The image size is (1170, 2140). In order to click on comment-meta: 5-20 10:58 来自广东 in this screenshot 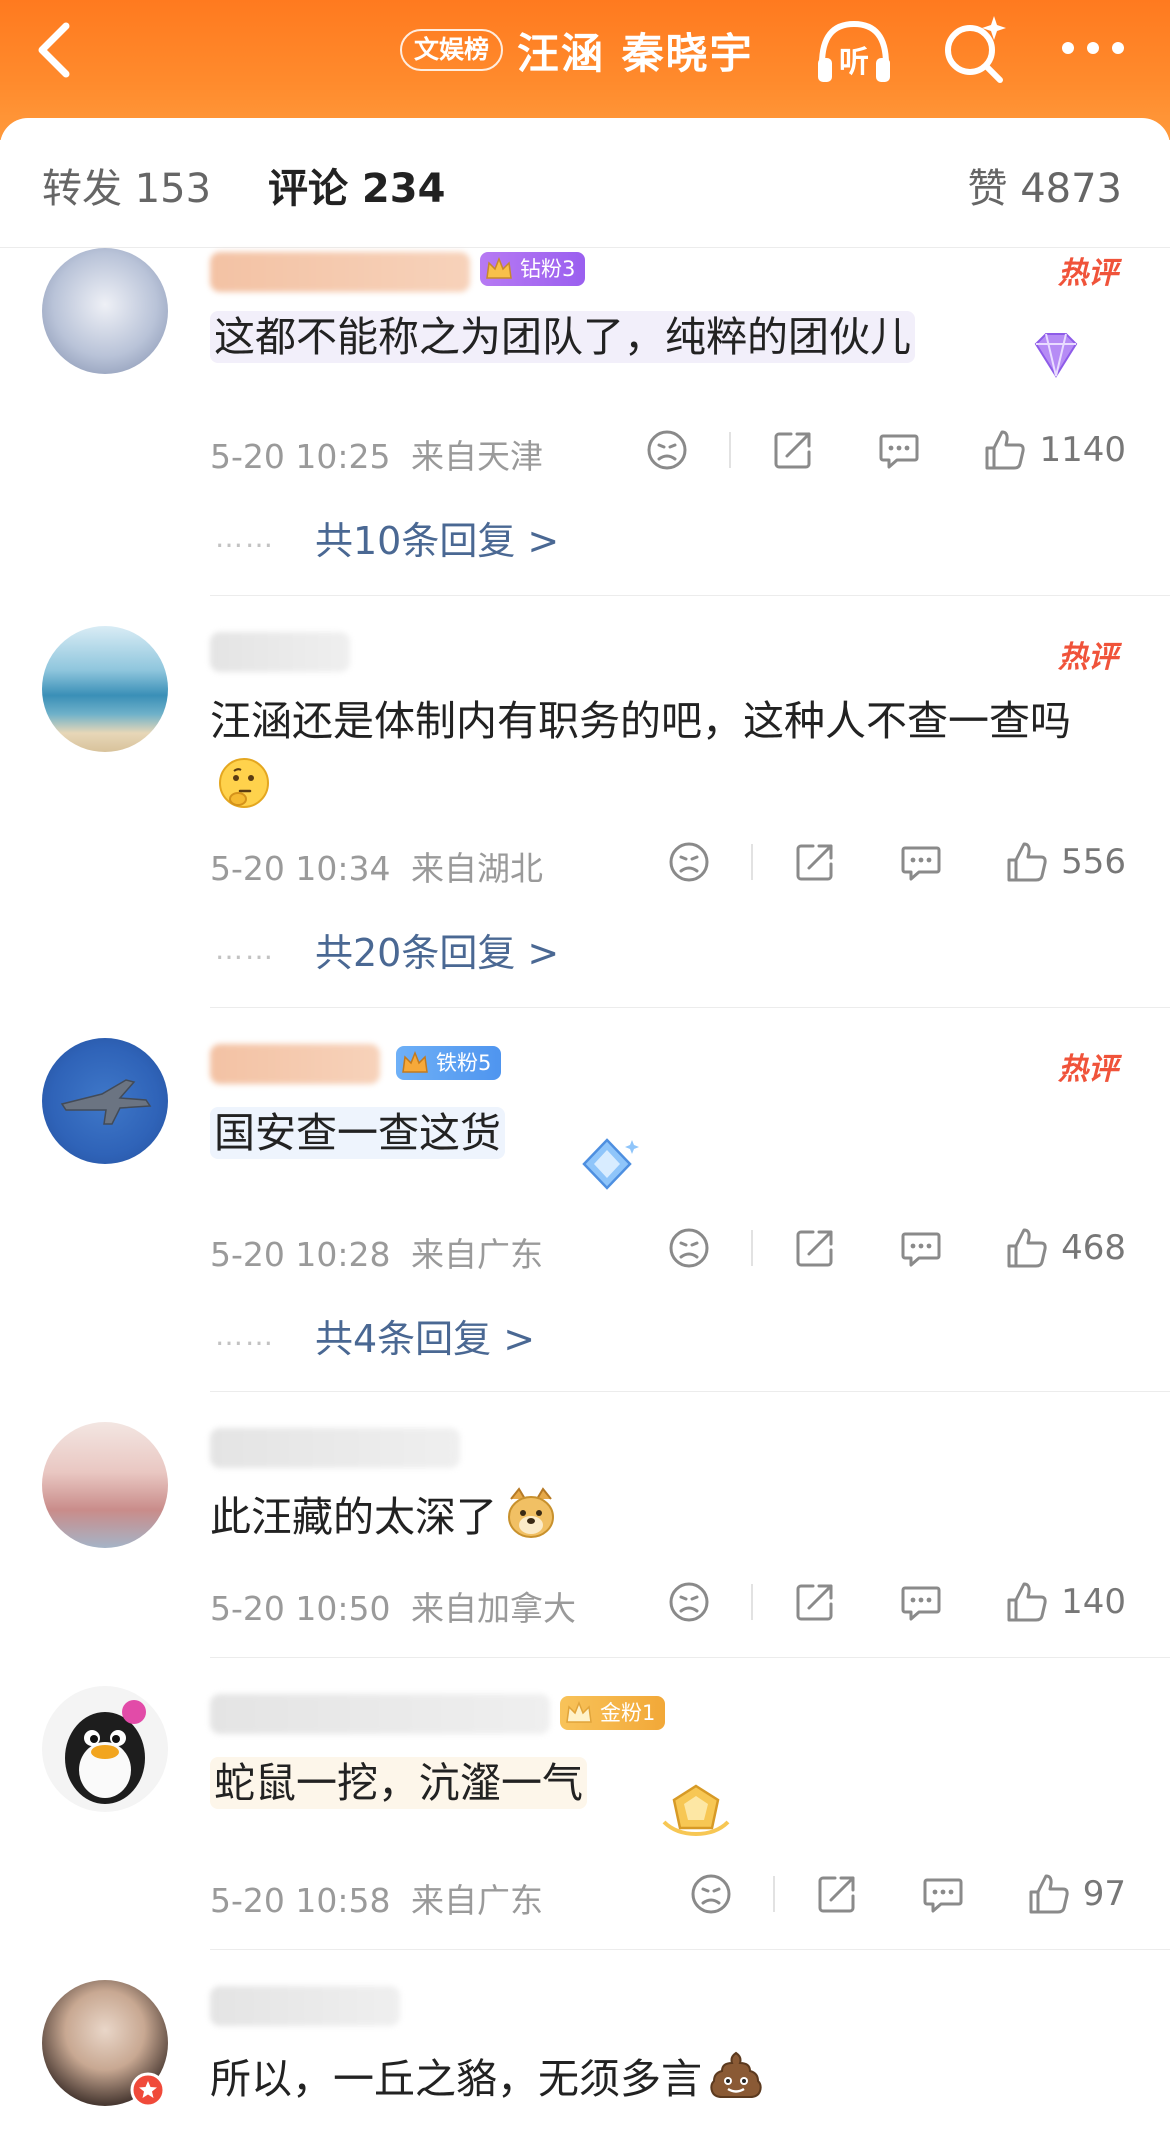, I will do `click(376, 1898)`.